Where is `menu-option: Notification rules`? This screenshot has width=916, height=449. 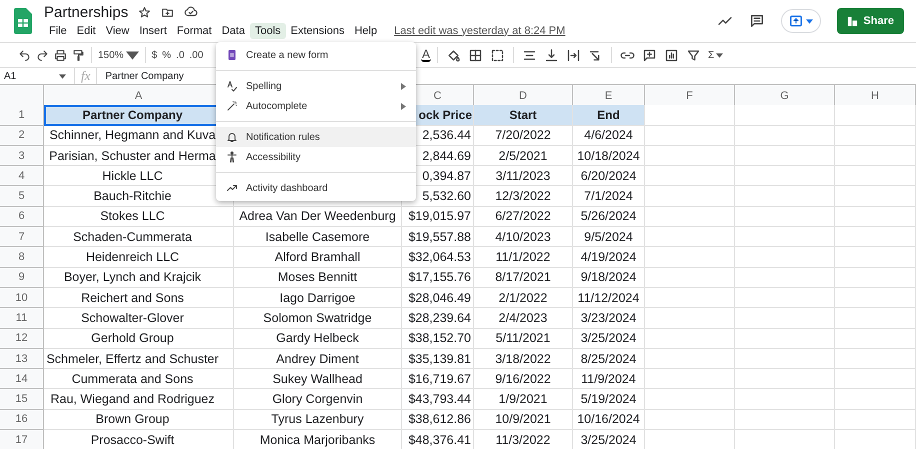 menu-option: Notification rules is located at coordinates (316, 137).